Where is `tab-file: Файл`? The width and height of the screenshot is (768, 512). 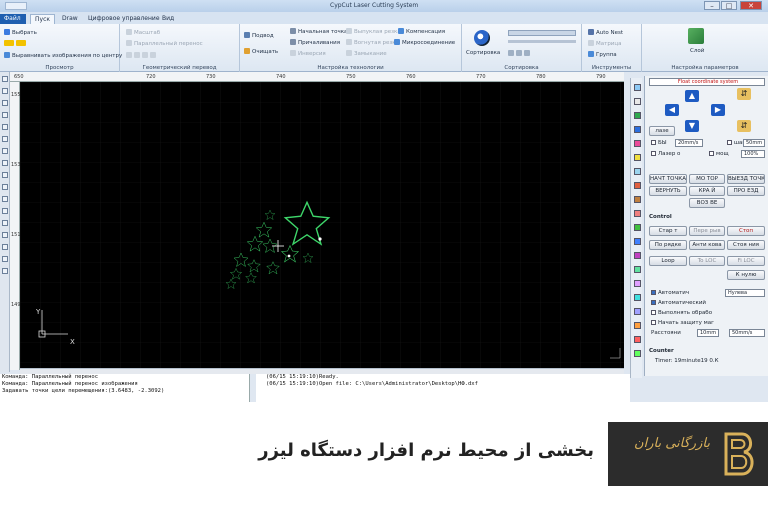 tab-file: Файл is located at coordinates (13, 19).